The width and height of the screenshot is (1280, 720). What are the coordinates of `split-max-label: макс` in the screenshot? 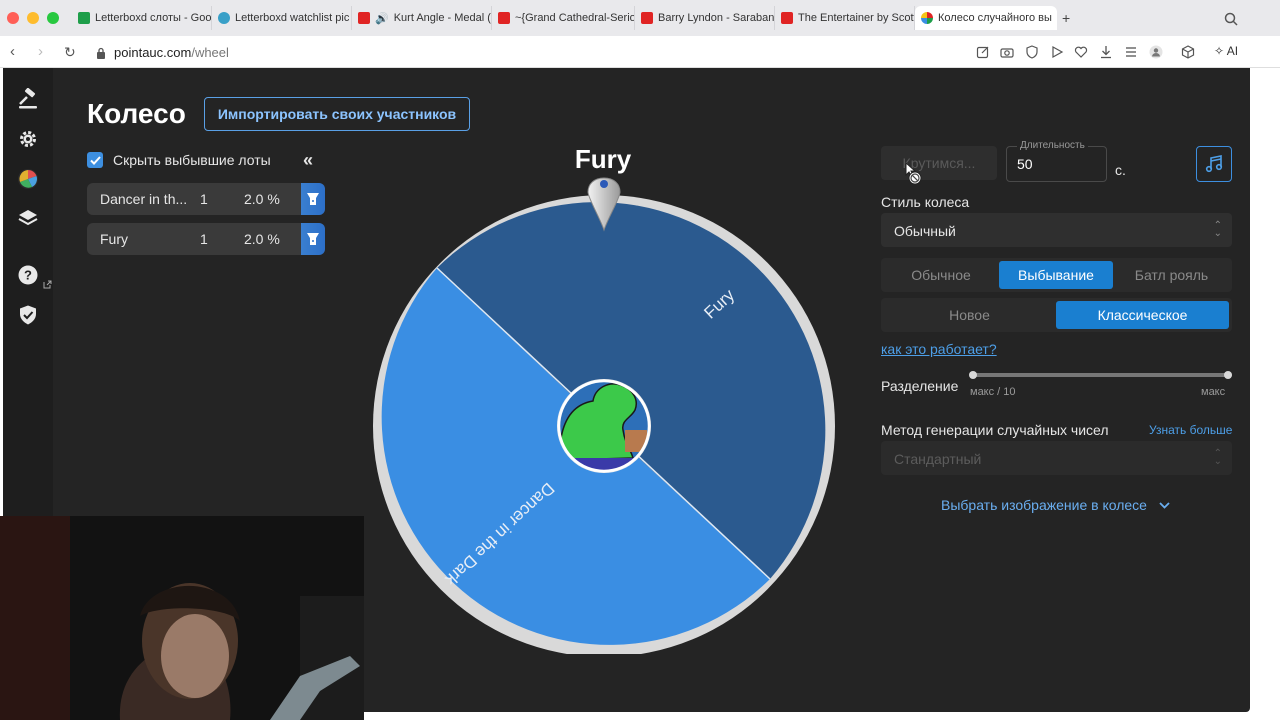 It's located at (1213, 392).